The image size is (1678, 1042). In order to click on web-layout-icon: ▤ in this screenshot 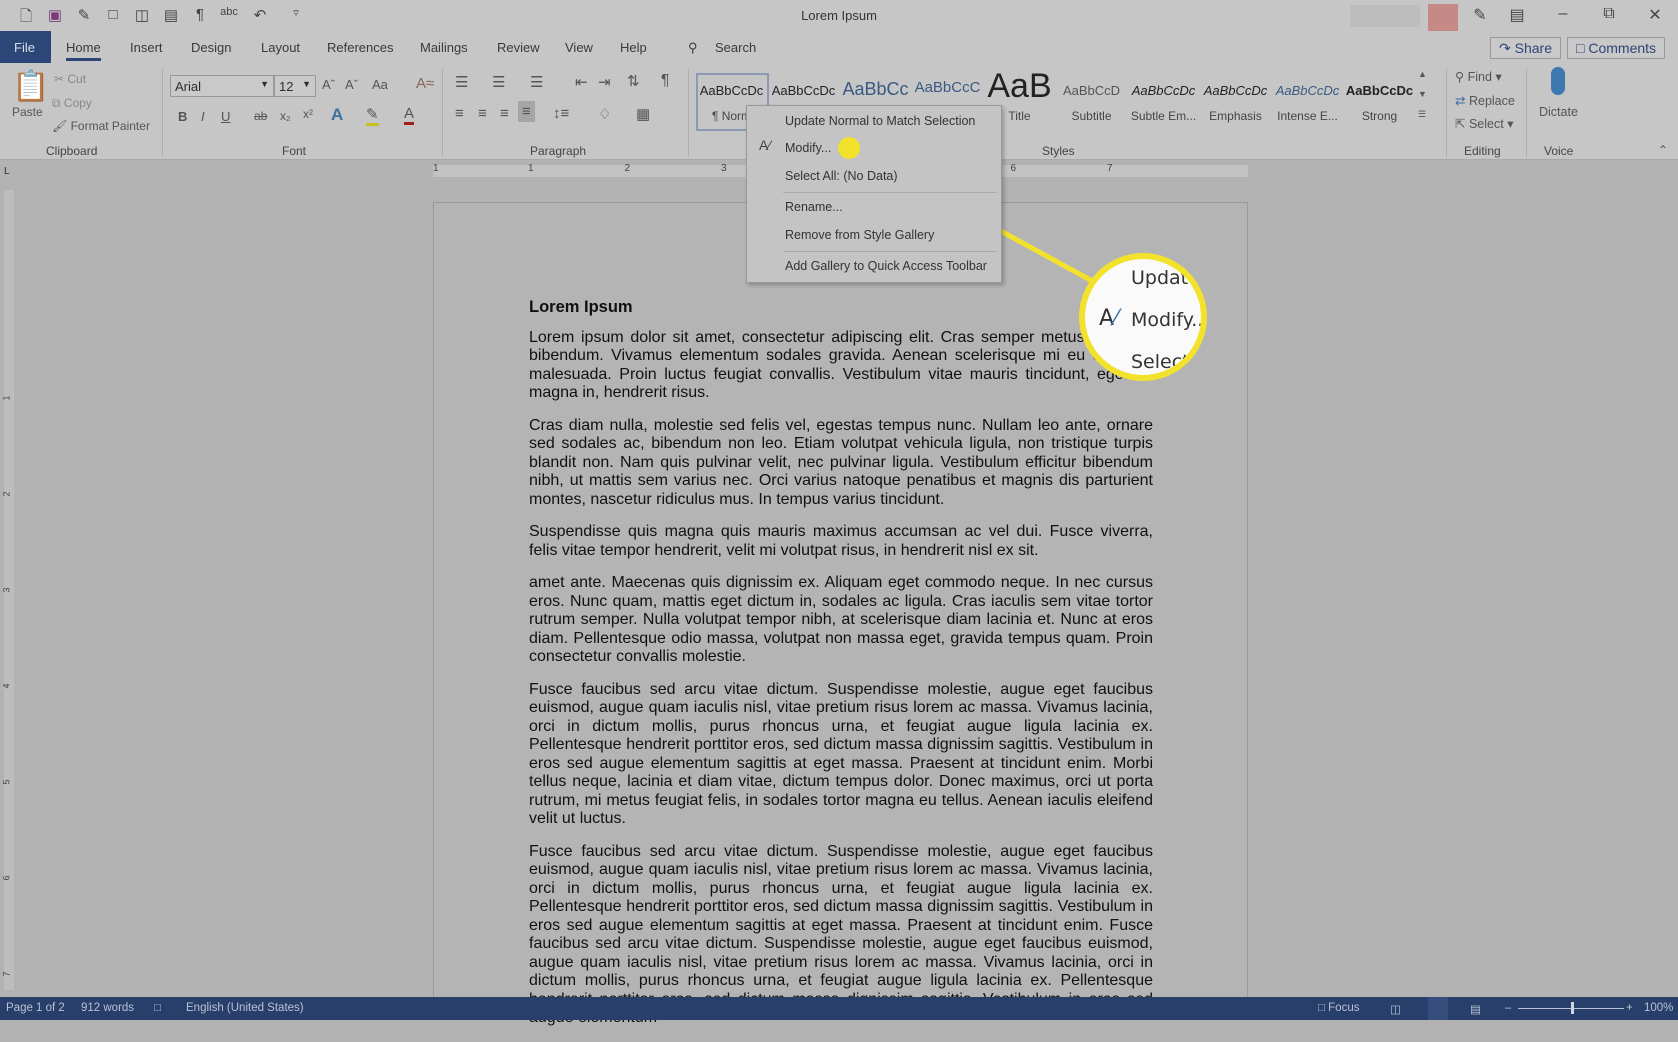, I will do `click(1475, 1009)`.